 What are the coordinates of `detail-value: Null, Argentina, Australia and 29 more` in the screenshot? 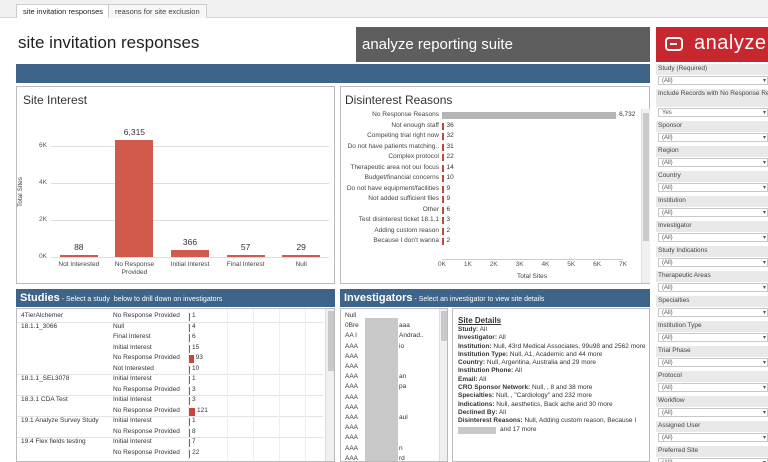 It's located at (541, 363).